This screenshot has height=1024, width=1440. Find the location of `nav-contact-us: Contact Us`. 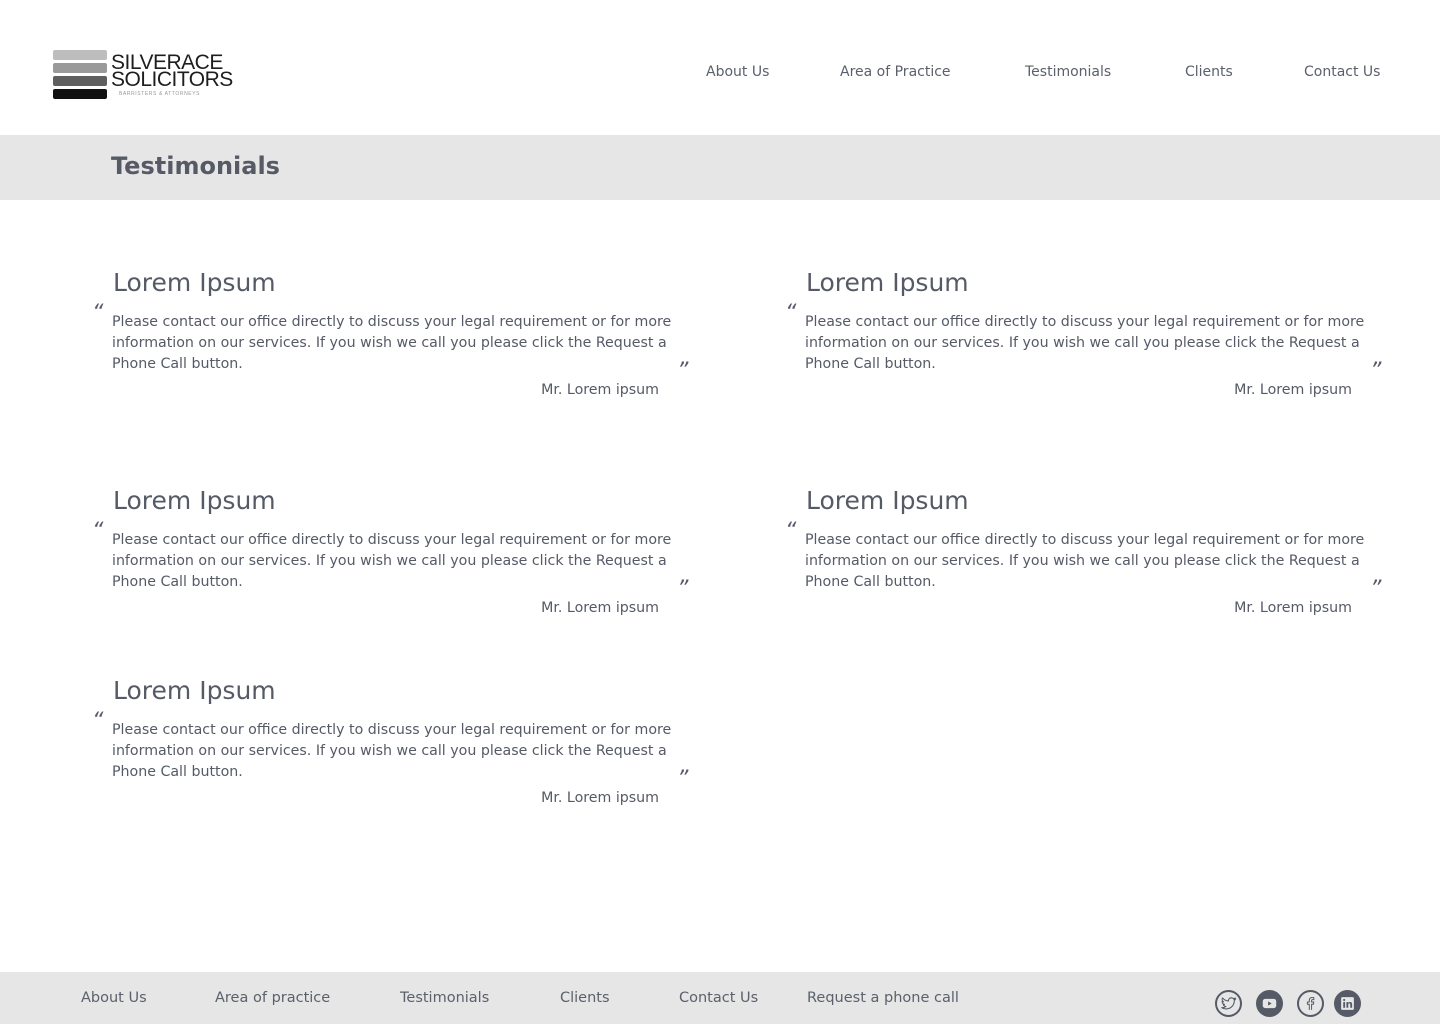

nav-contact-us: Contact Us is located at coordinates (1342, 72).